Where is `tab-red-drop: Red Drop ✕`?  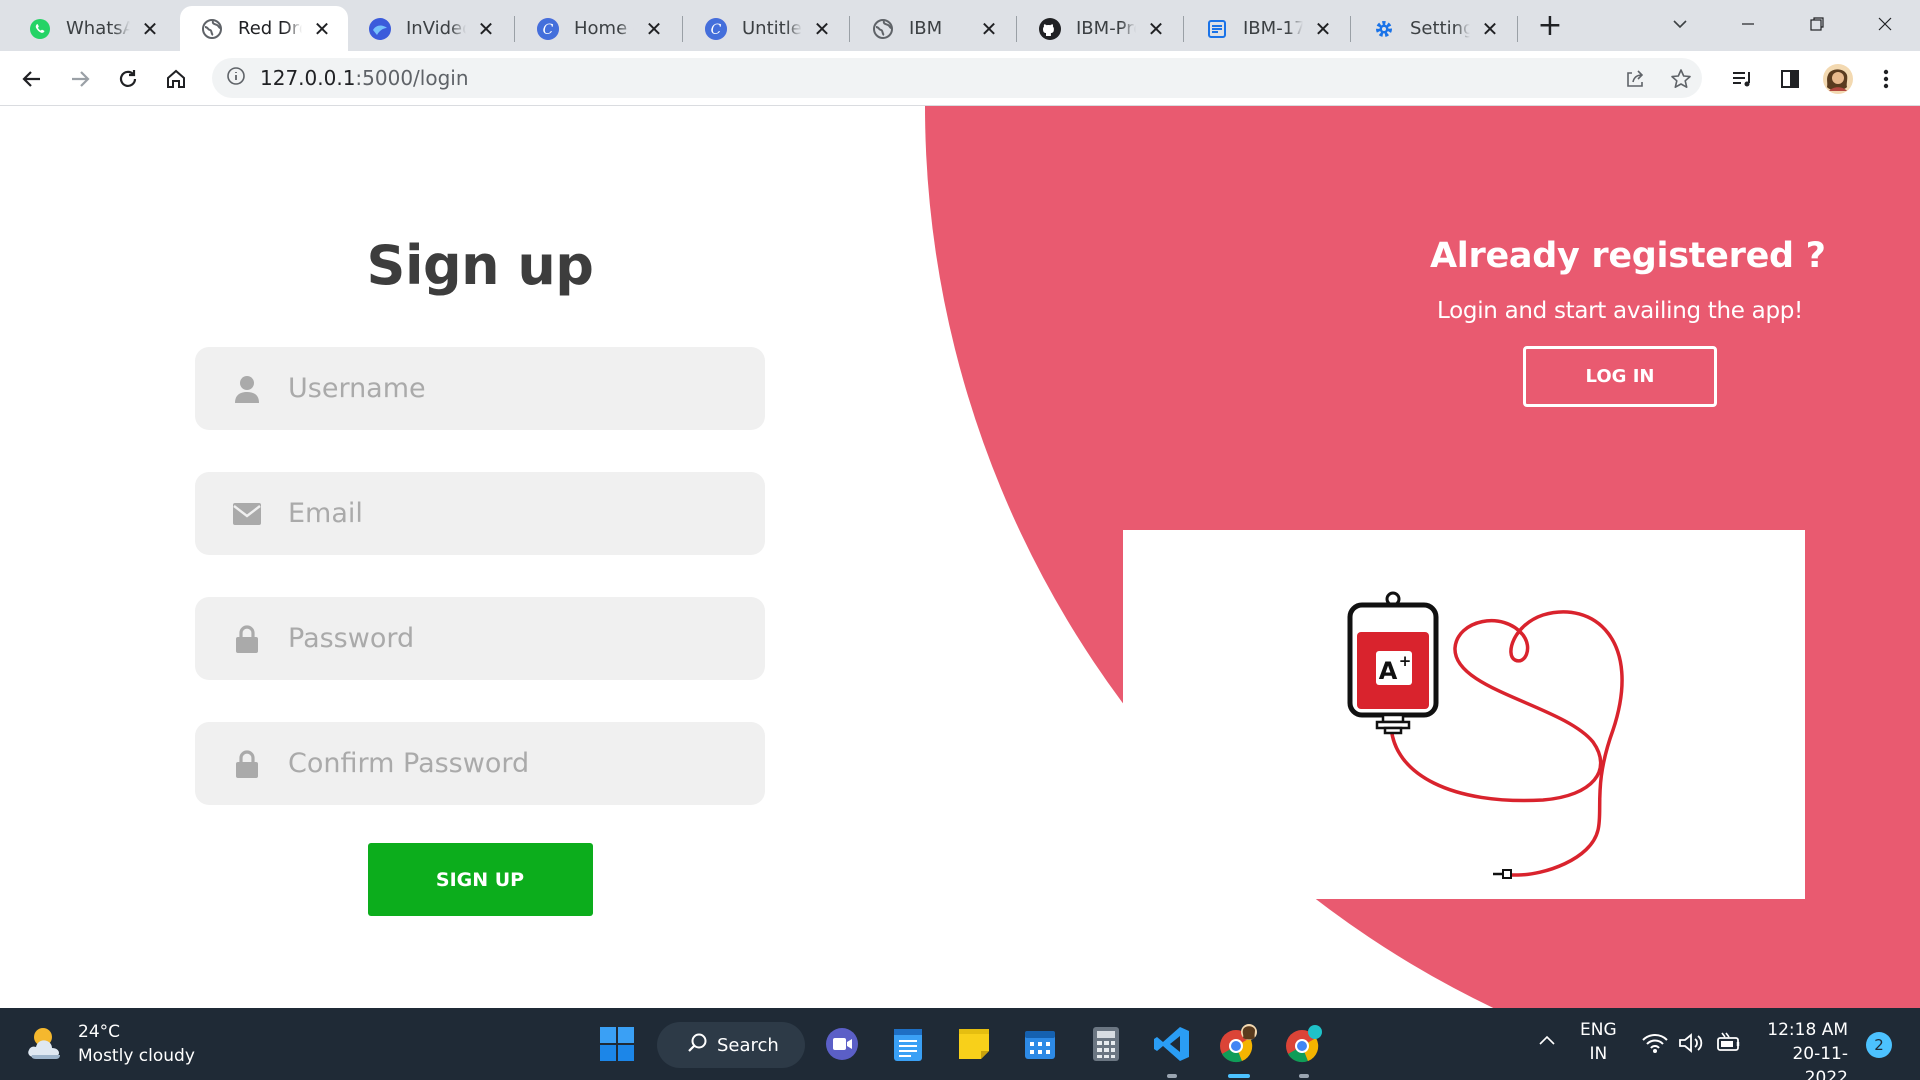 tab-red-drop: Red Drop ✕ is located at coordinates (264, 28).